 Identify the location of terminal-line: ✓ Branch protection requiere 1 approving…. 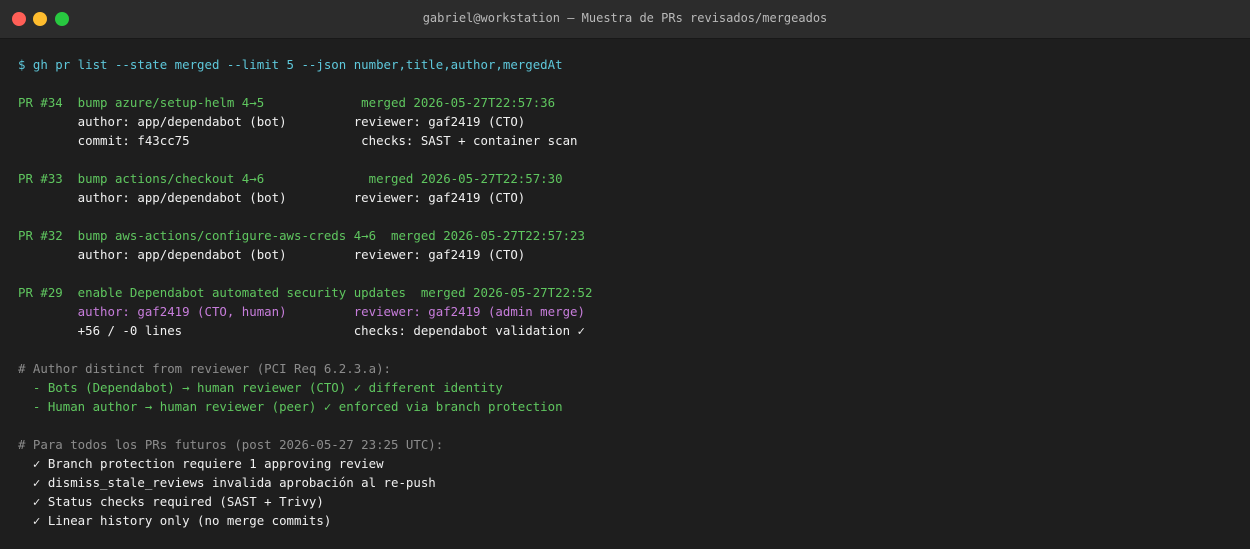
(629, 463).